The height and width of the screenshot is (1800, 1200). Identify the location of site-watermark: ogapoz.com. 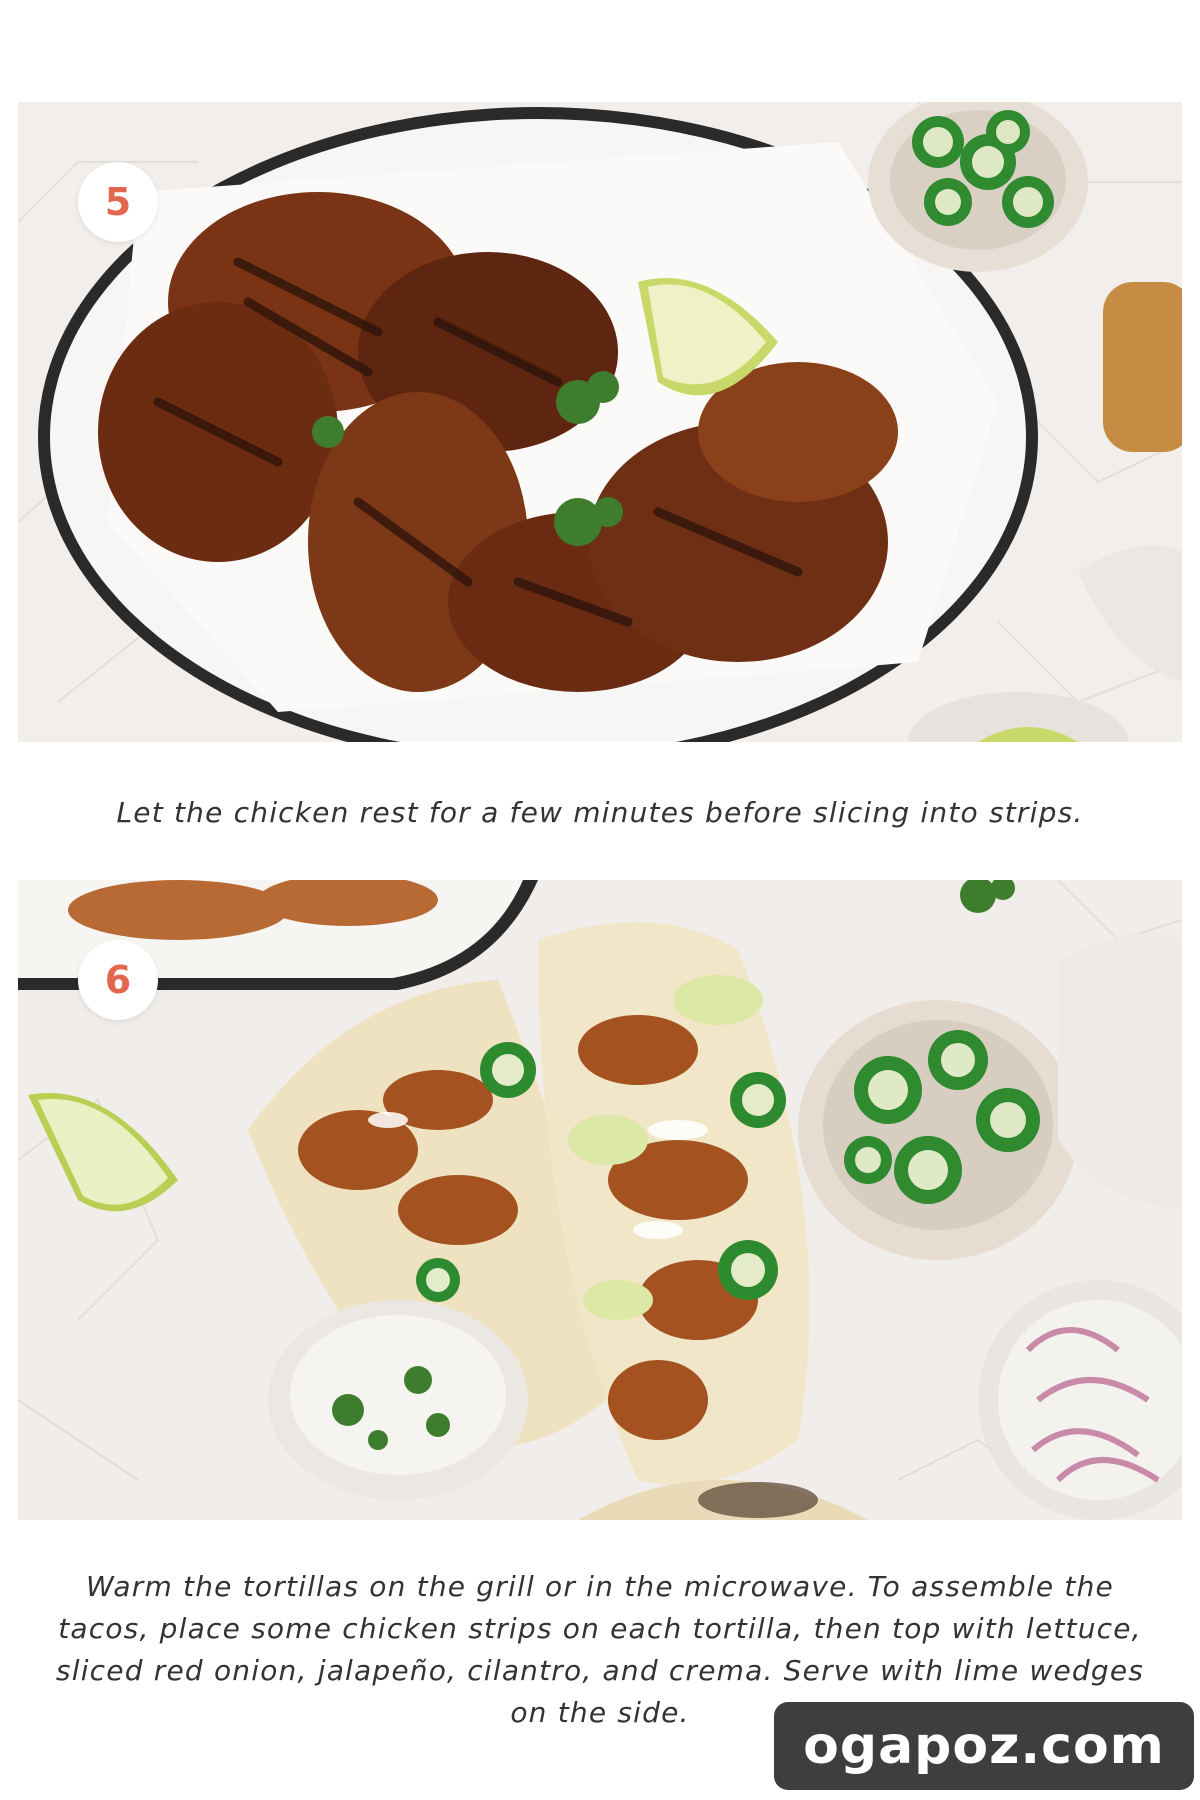
(984, 1746).